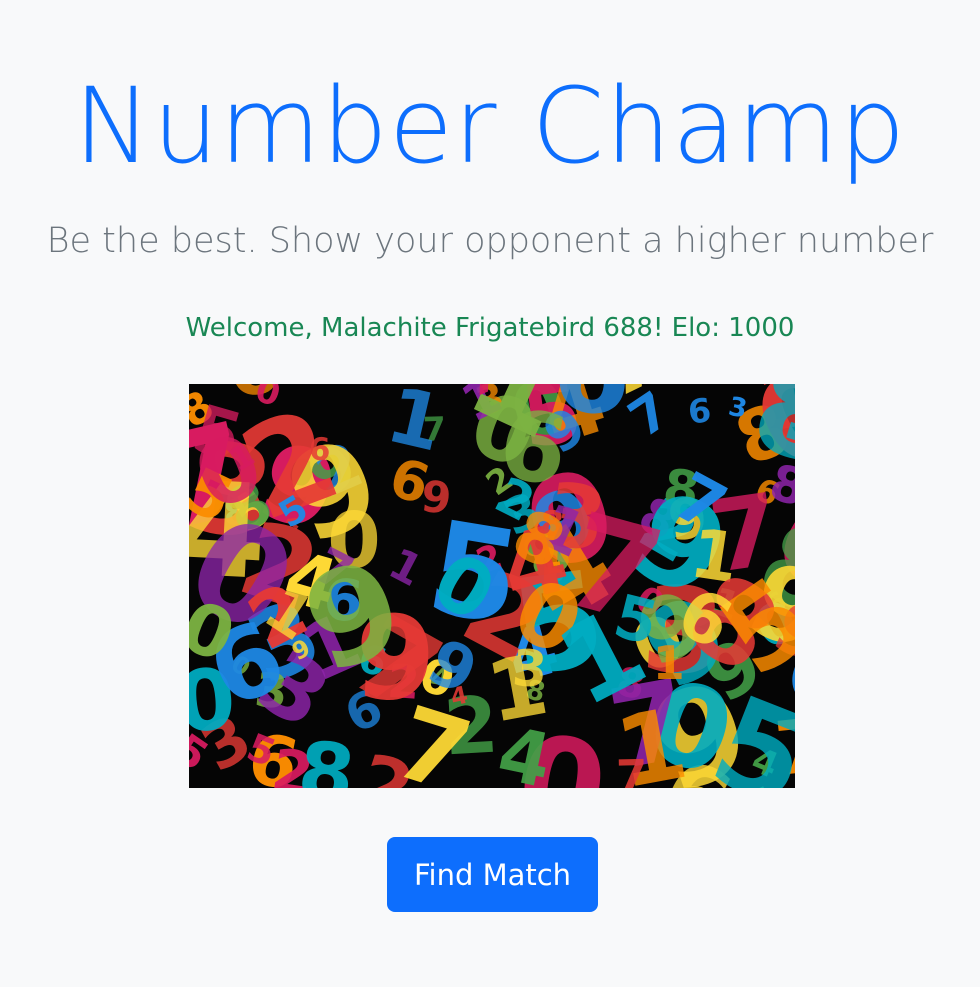 The height and width of the screenshot is (987, 980). Describe the element at coordinates (699, 410) in the screenshot. I see `decorative-digit: 6` at that location.